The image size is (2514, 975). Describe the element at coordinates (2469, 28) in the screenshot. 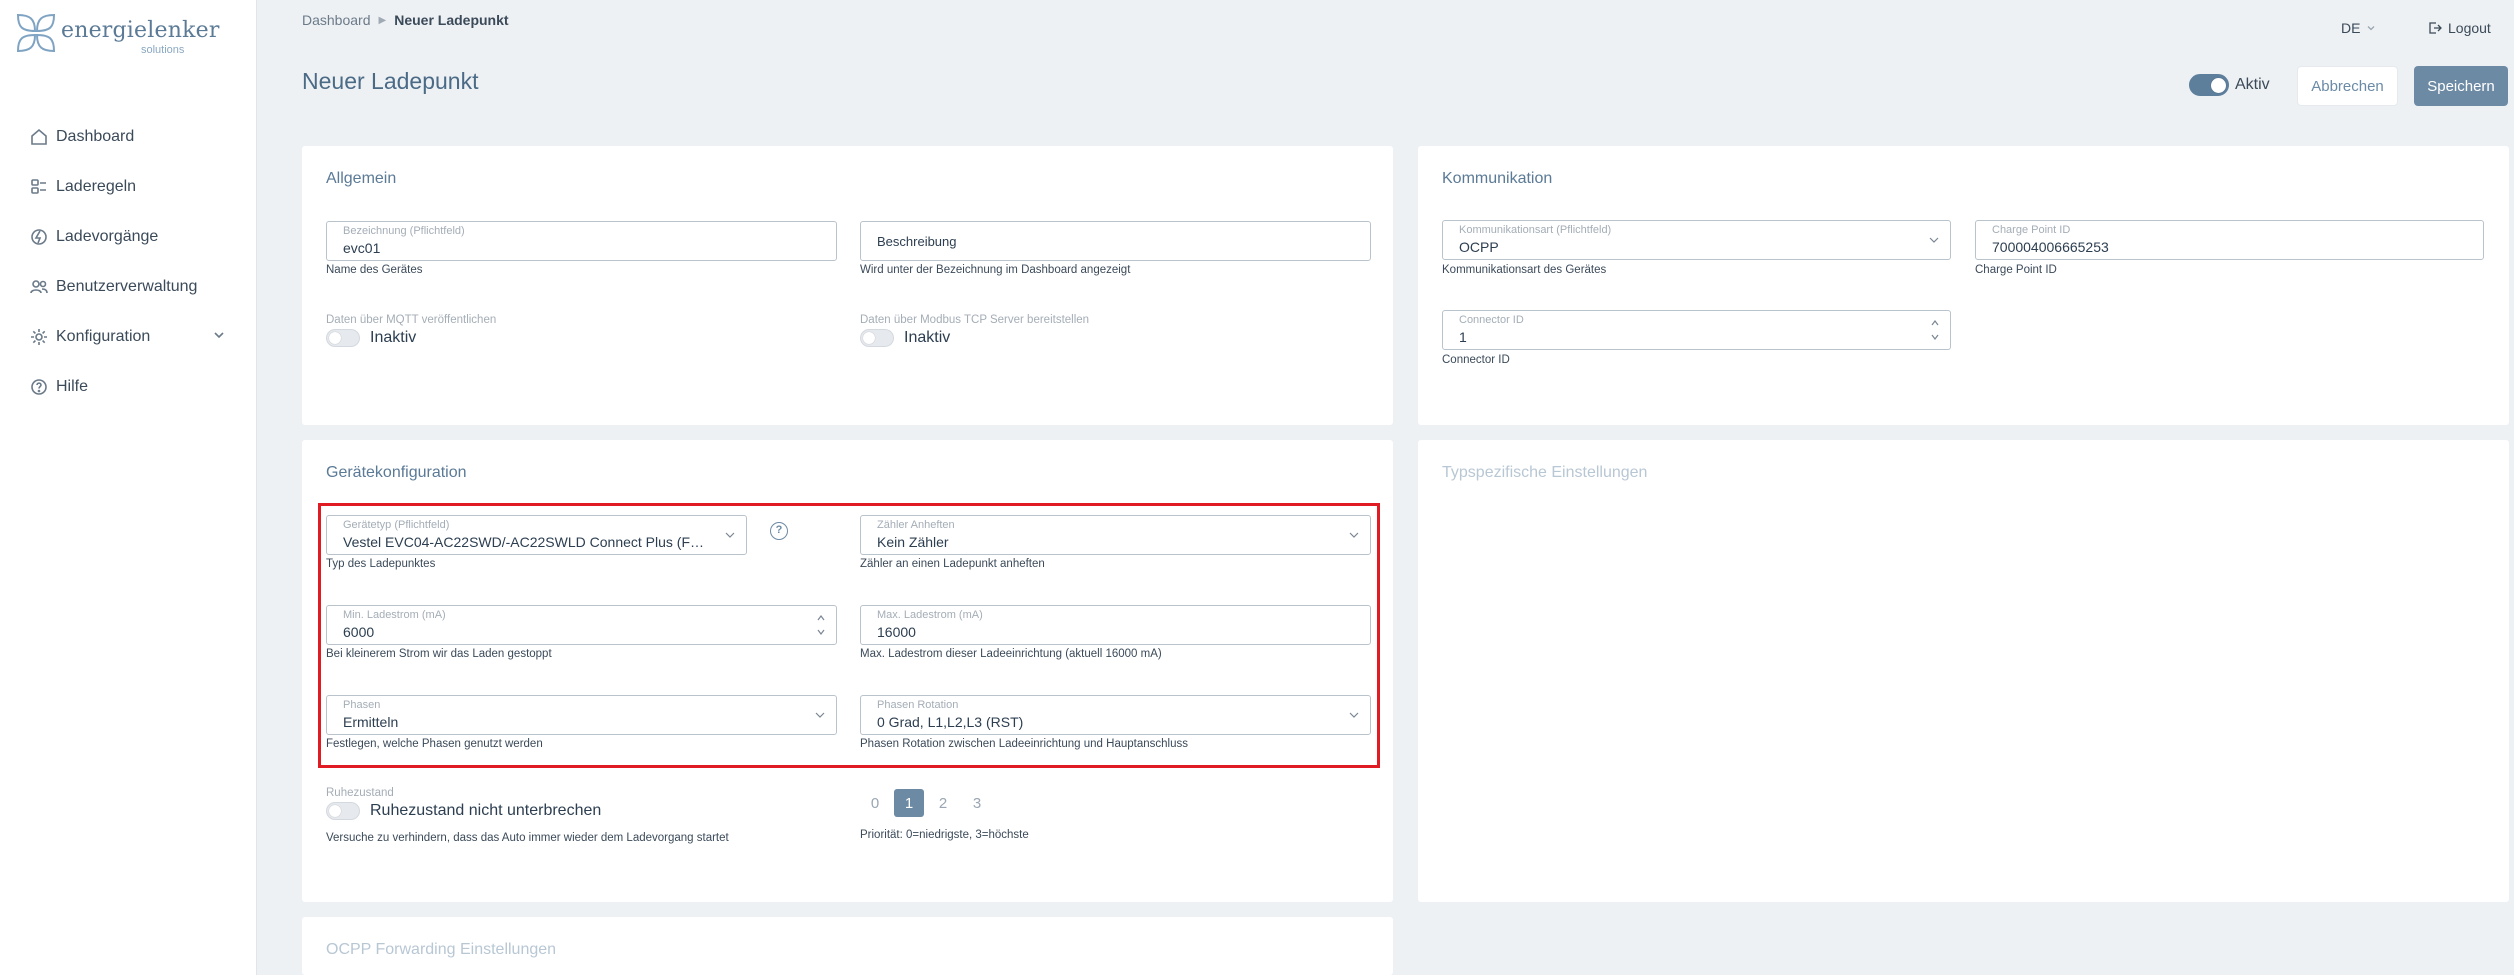

I see `logout-label: Logout` at that location.